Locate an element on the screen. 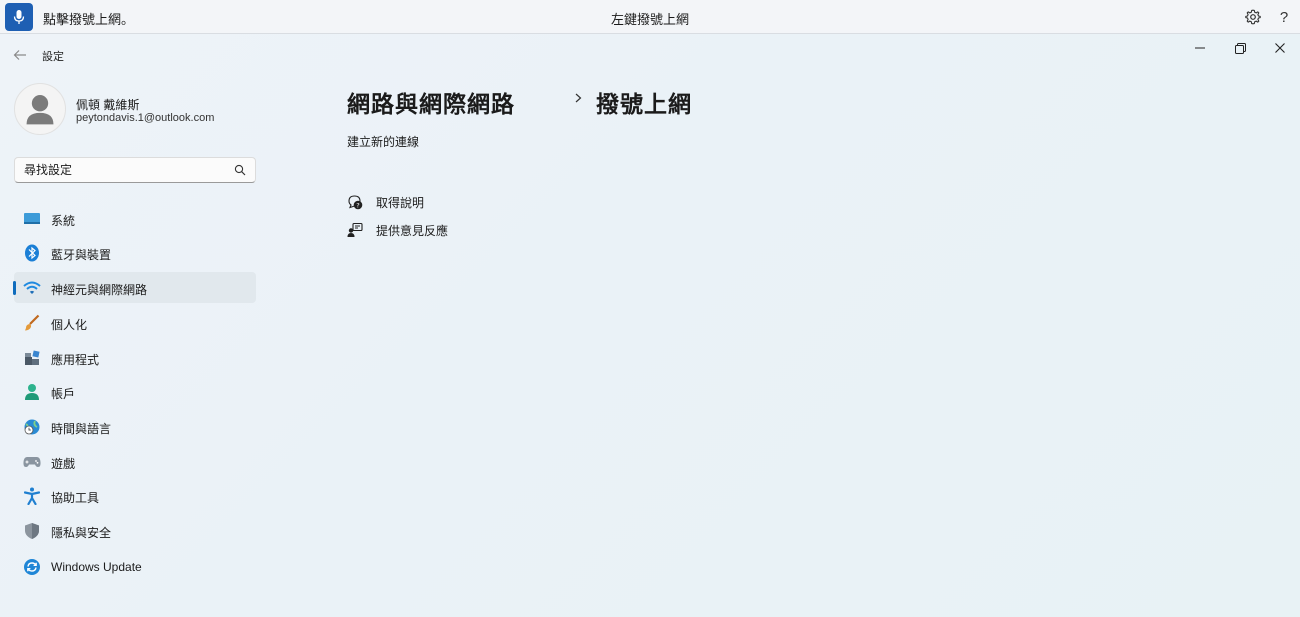  apps-icon is located at coordinates (32, 358).